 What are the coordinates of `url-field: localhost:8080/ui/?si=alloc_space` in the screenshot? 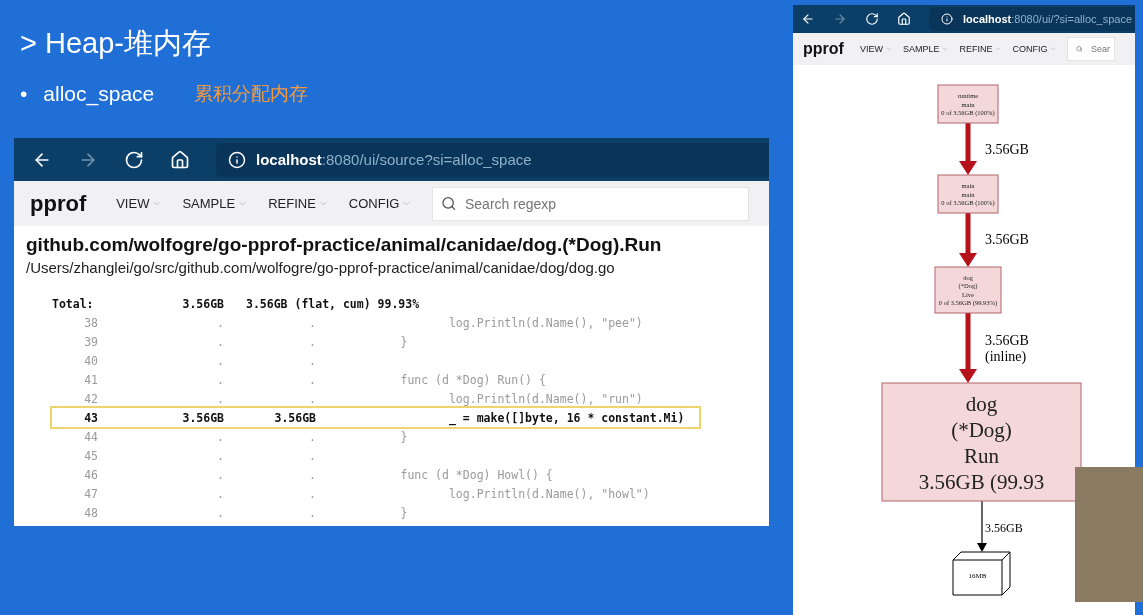 It's located at (1032, 19).